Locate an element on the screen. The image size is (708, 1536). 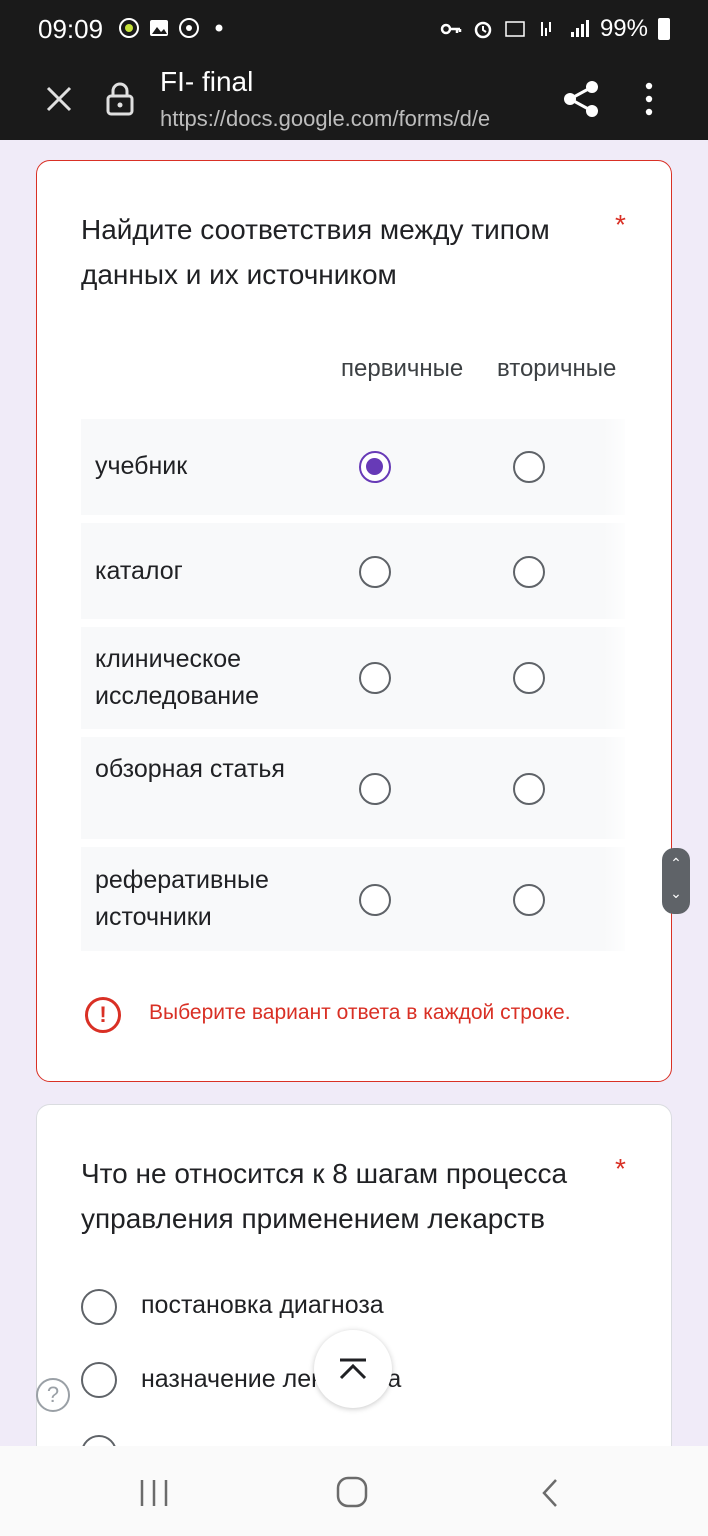
row-label: учебник is located at coordinates (141, 466).